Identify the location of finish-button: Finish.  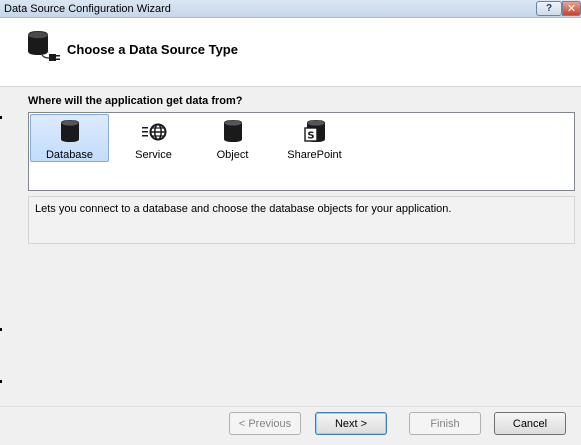
(445, 423).